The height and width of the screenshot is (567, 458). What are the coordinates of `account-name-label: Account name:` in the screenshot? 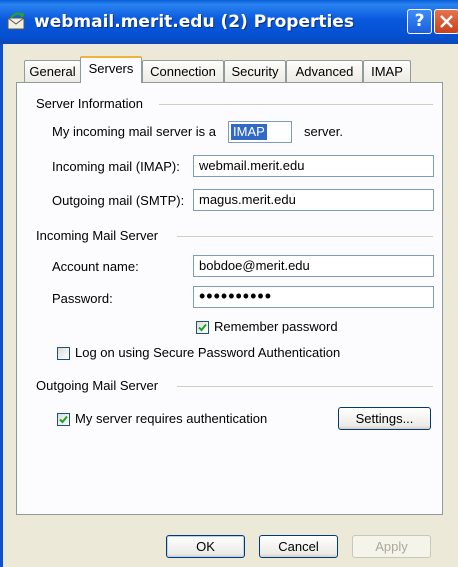 It's located at (95, 266).